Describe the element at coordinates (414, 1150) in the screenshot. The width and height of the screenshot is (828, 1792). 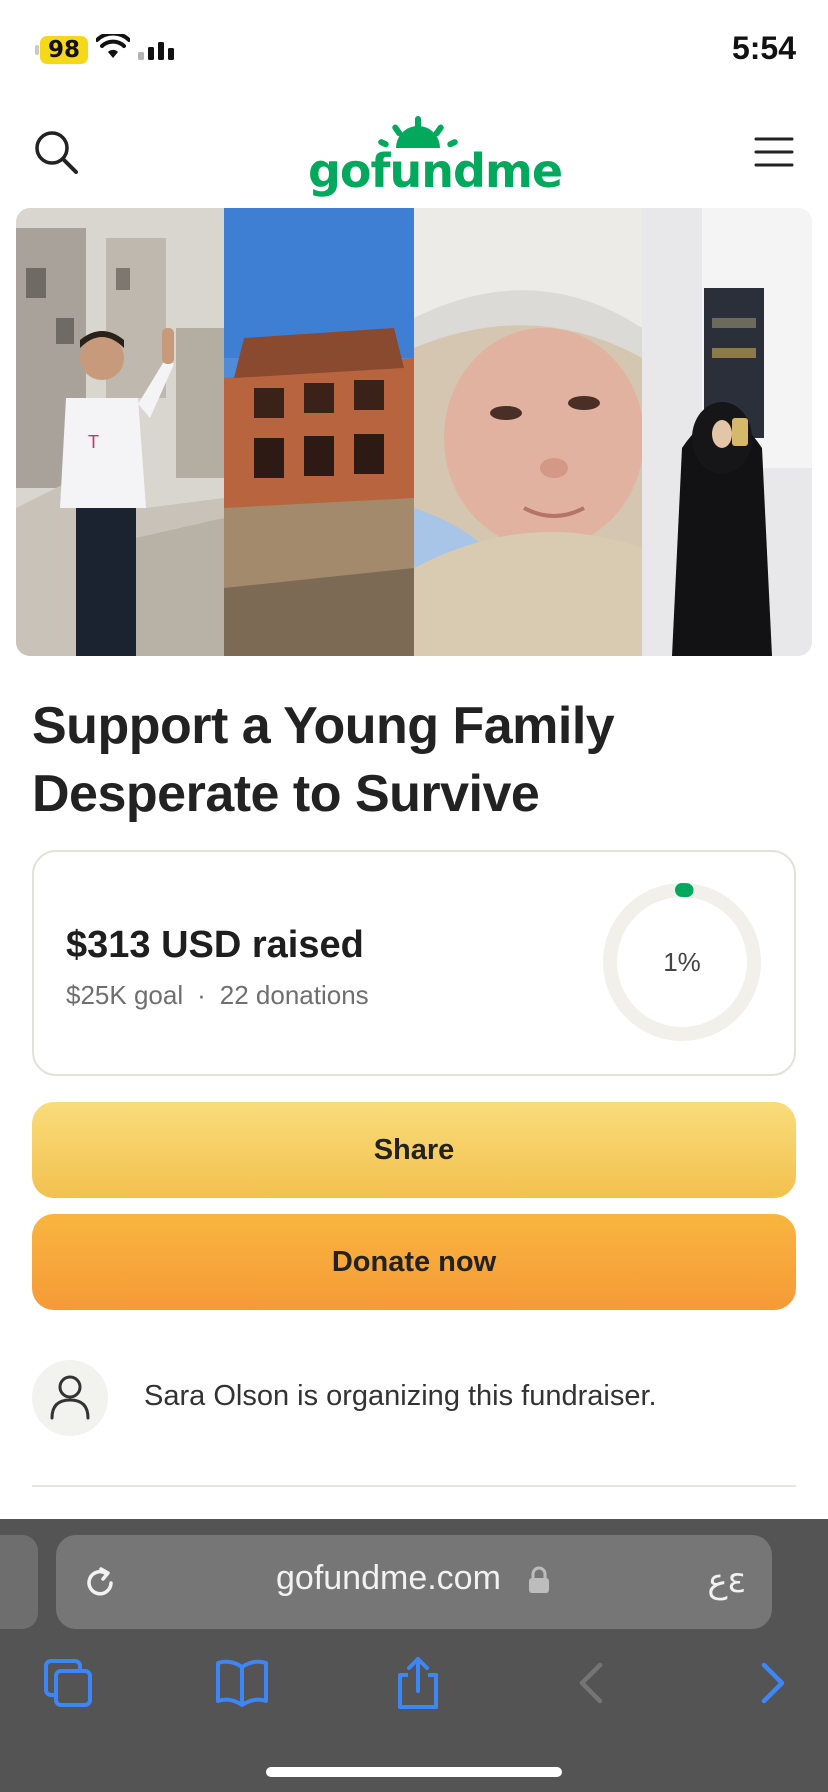
I see `share-button: Share` at that location.